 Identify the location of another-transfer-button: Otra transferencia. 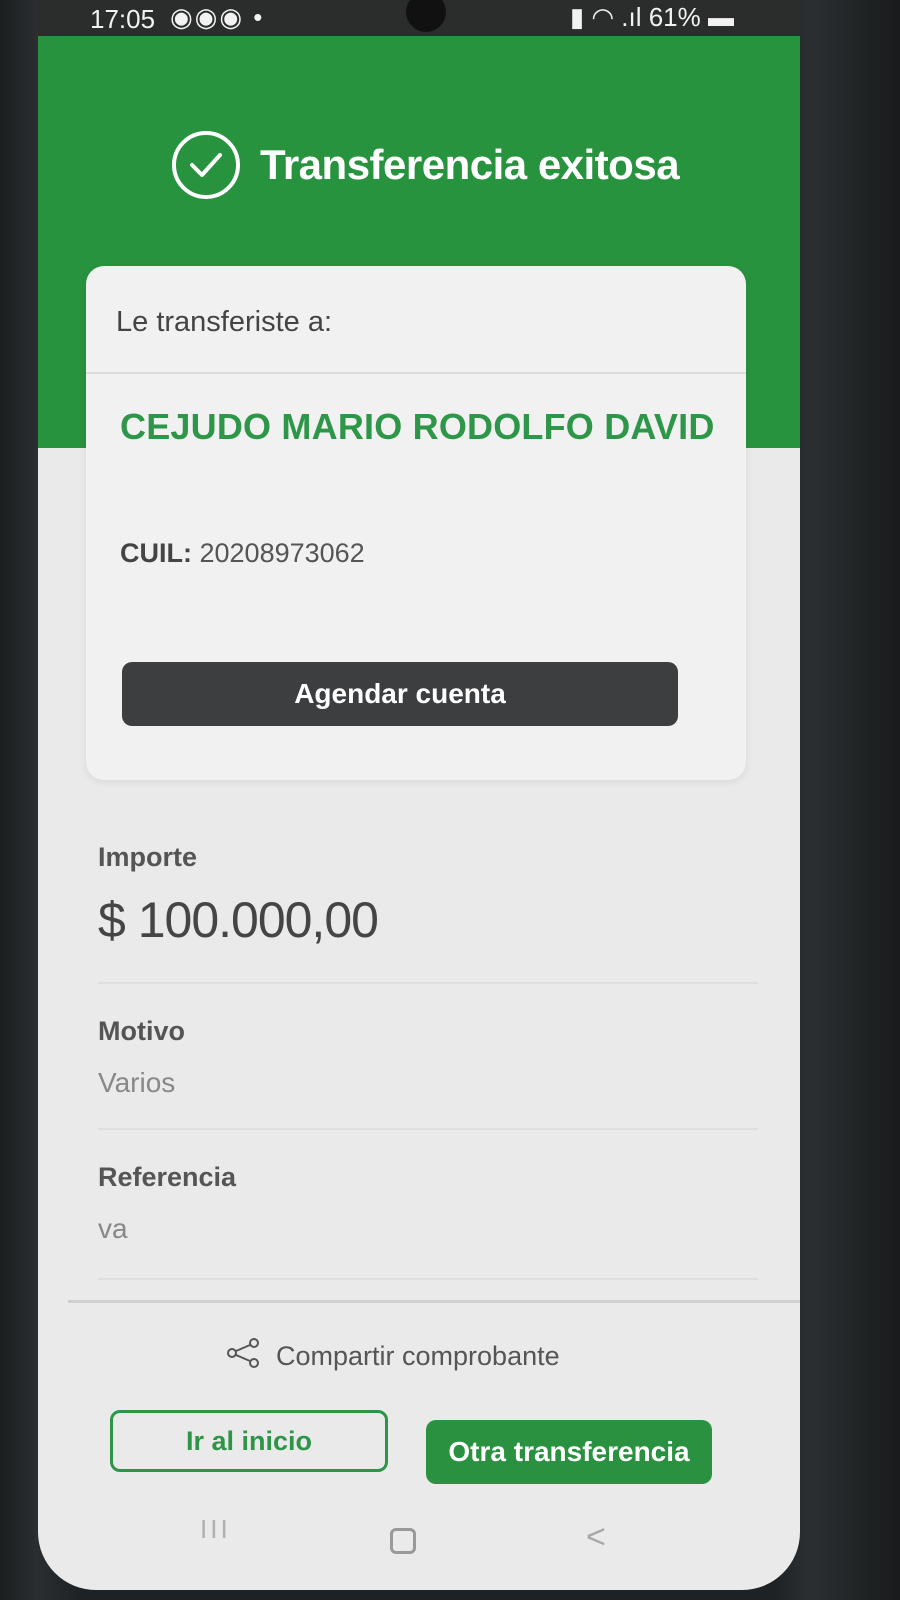
(569, 1452).